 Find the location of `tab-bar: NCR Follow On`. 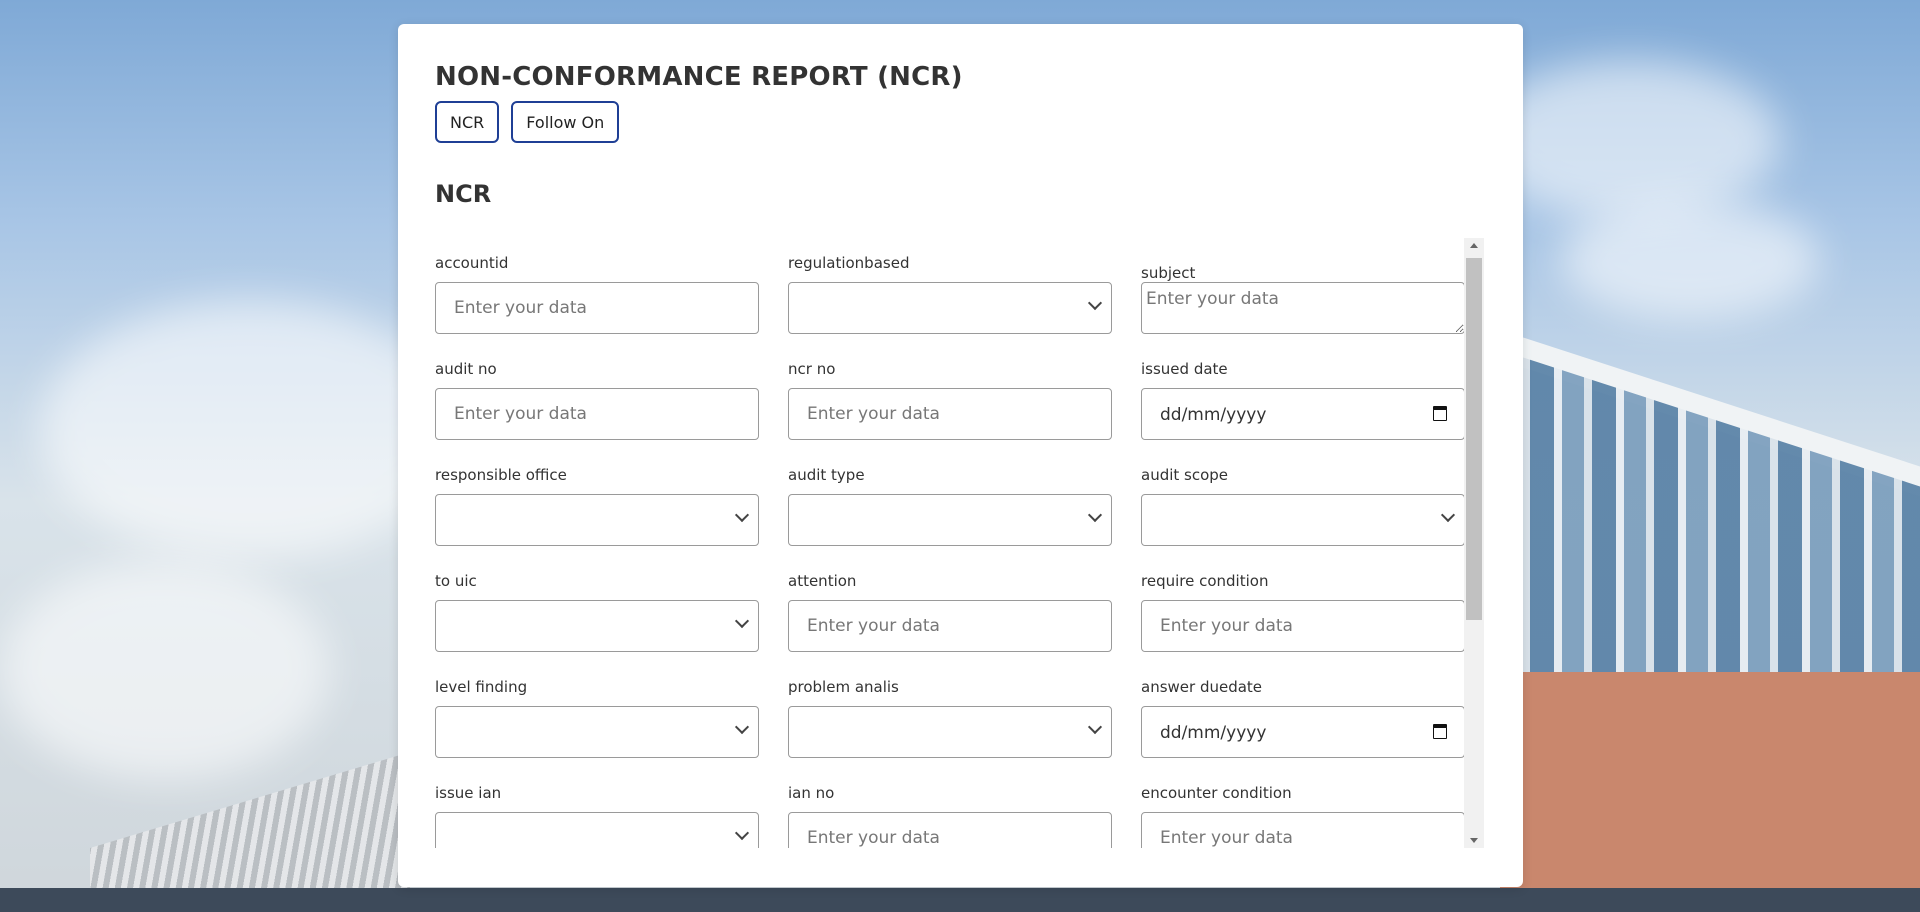

tab-bar: NCR Follow On is located at coordinates (527, 122).